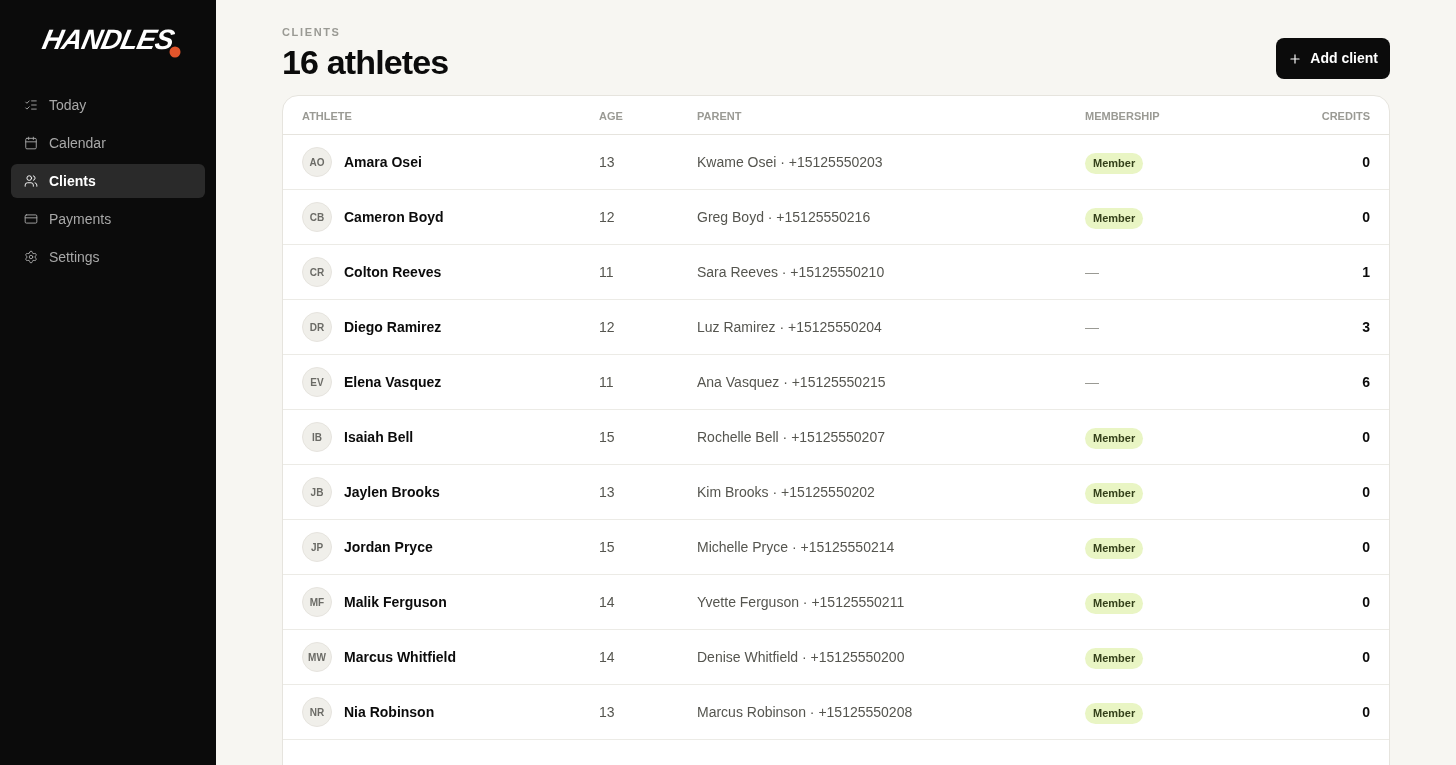  Describe the element at coordinates (393, 382) in the screenshot. I see `athlete-name: Elena Vasquez` at that location.